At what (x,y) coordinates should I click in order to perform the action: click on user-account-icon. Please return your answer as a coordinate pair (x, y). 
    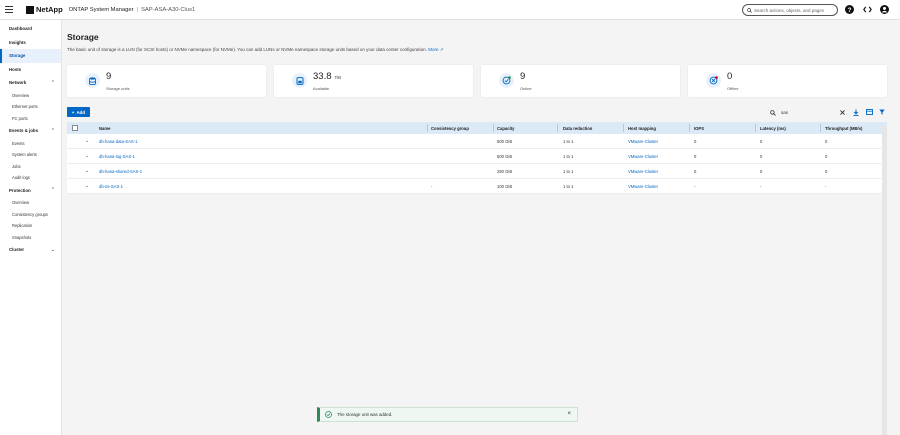
    Looking at the image, I should click on (884, 9).